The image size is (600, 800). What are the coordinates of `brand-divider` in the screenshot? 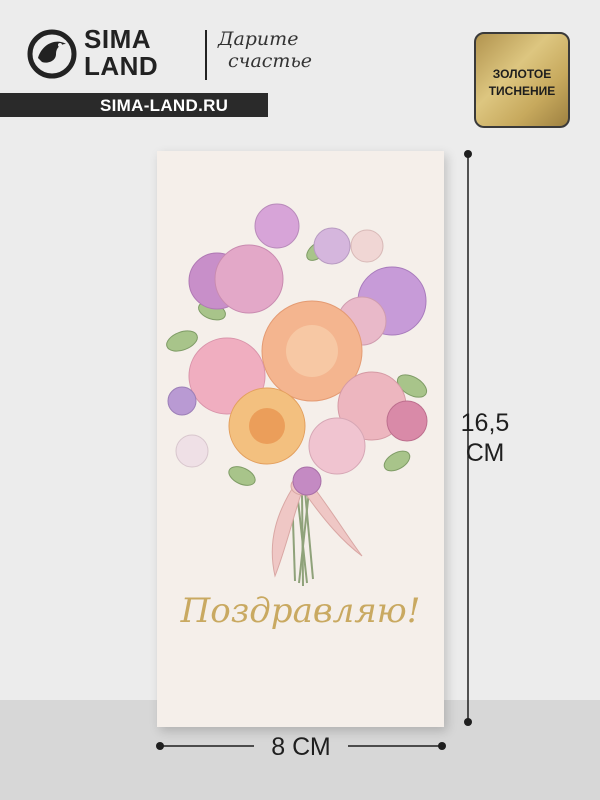 It's located at (206, 55).